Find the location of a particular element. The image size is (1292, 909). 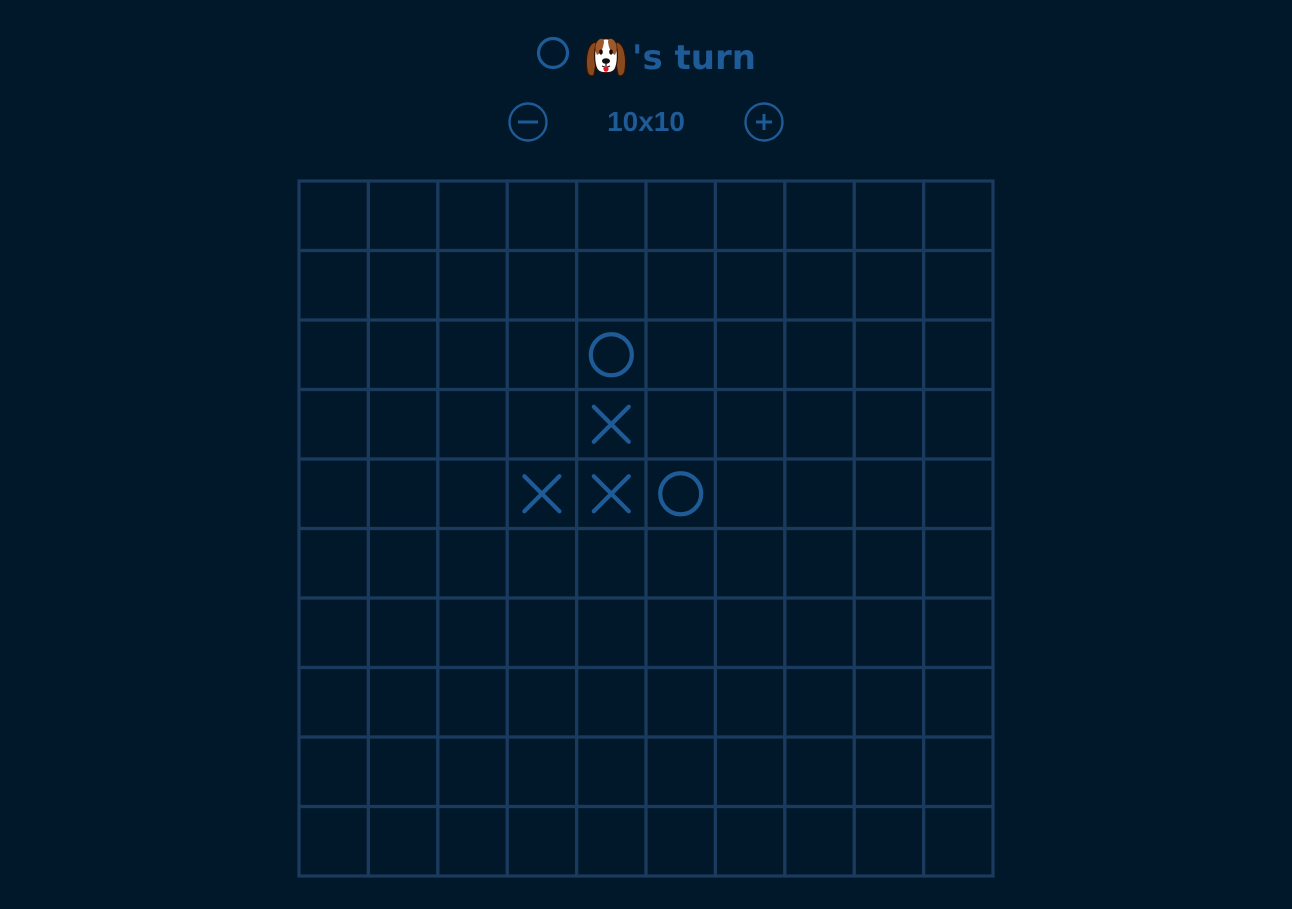

increase-size-button is located at coordinates (764, 122).